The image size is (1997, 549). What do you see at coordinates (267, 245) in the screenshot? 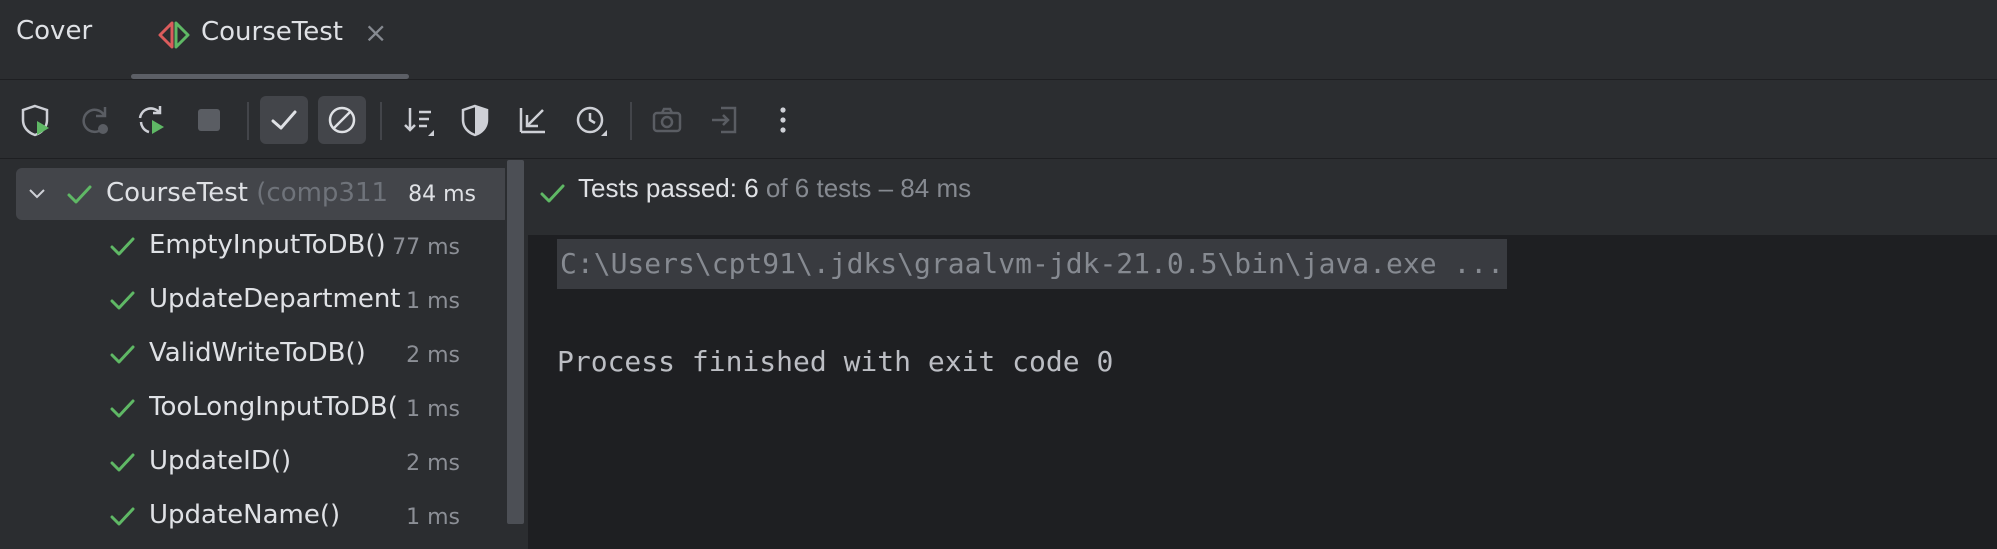
I see `test-name: EmptyInputToDB()` at bounding box center [267, 245].